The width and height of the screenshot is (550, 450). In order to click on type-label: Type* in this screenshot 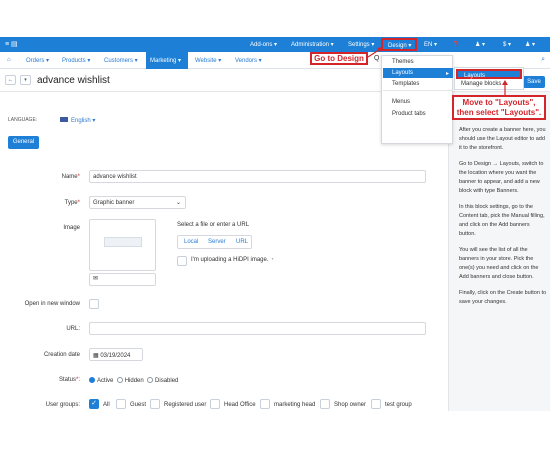, I will do `click(72, 203)`.